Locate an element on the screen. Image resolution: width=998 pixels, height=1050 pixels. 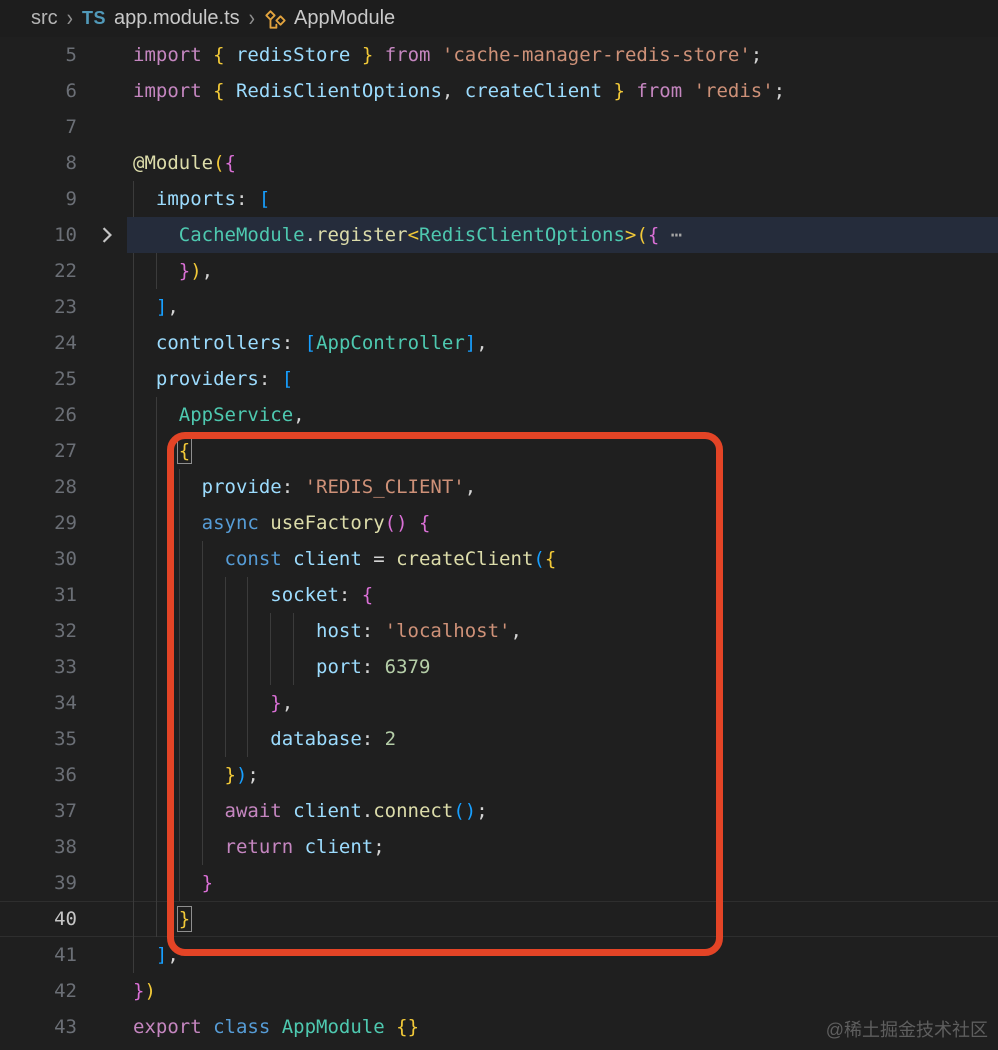
line-number: 36 is located at coordinates (38, 775).